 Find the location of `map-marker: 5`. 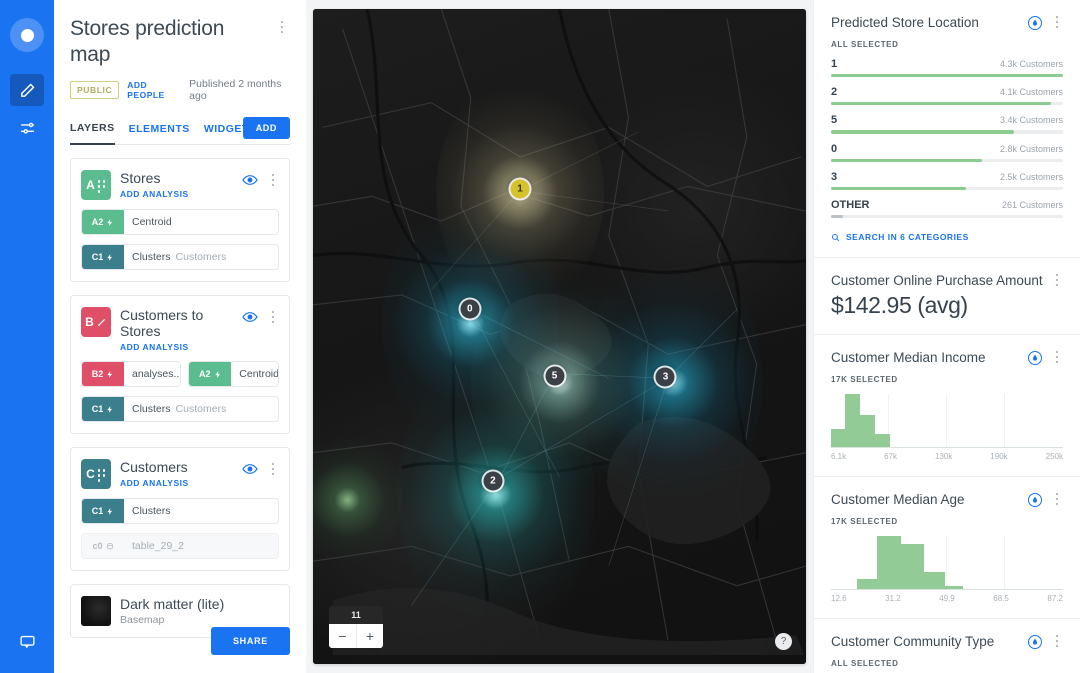

map-marker: 5 is located at coordinates (555, 376).